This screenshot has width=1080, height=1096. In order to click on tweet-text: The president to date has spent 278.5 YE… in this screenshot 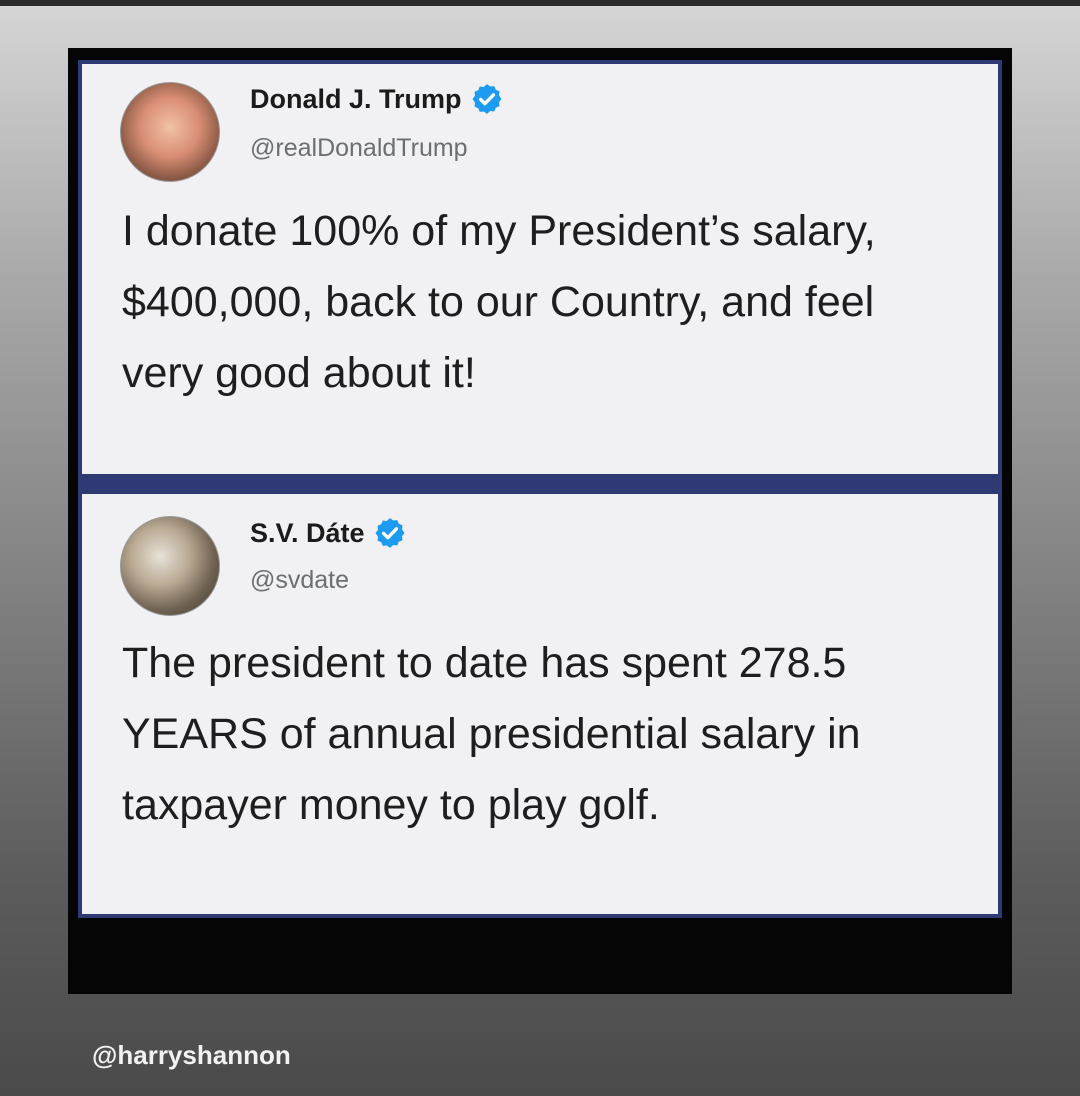, I will do `click(491, 734)`.